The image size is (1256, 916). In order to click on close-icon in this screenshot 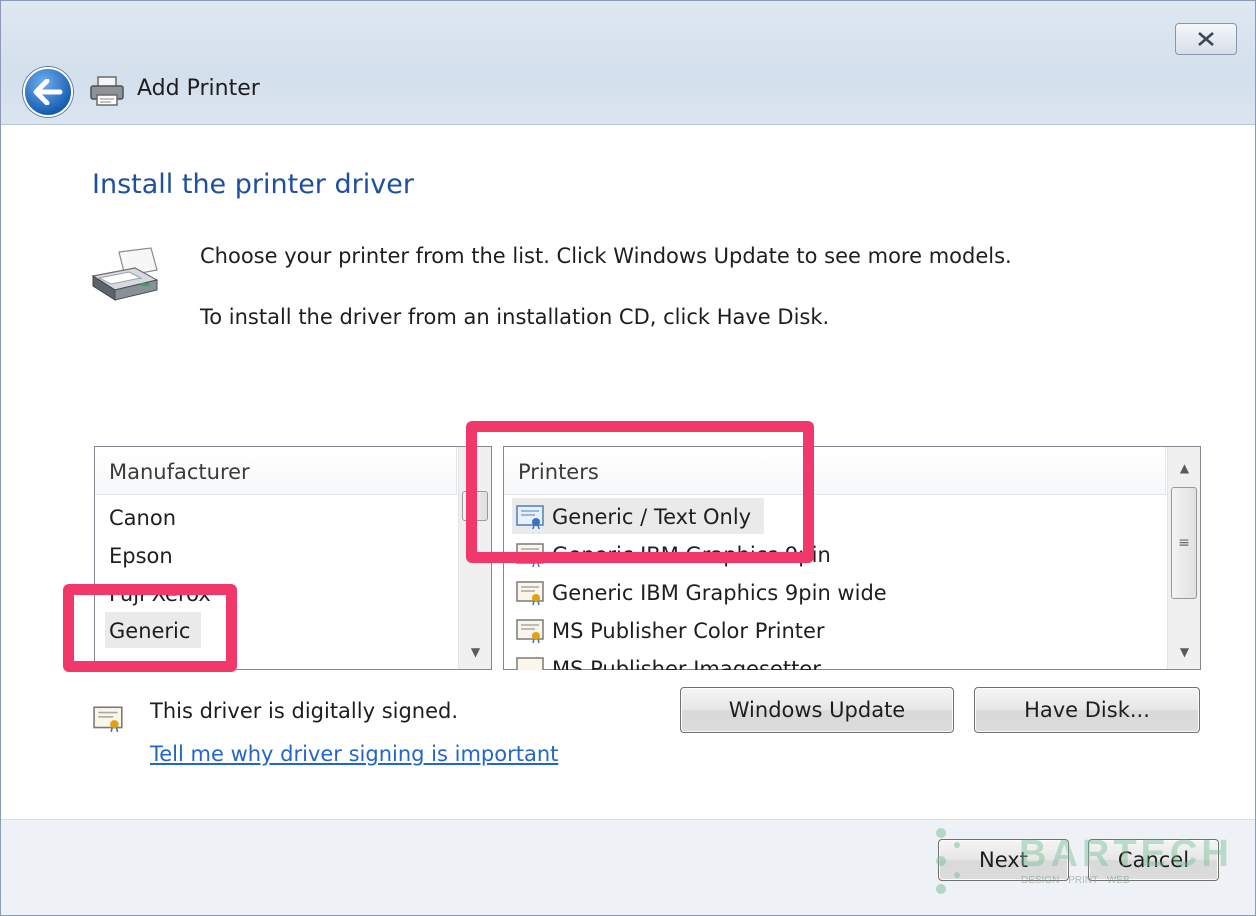, I will do `click(1206, 39)`.